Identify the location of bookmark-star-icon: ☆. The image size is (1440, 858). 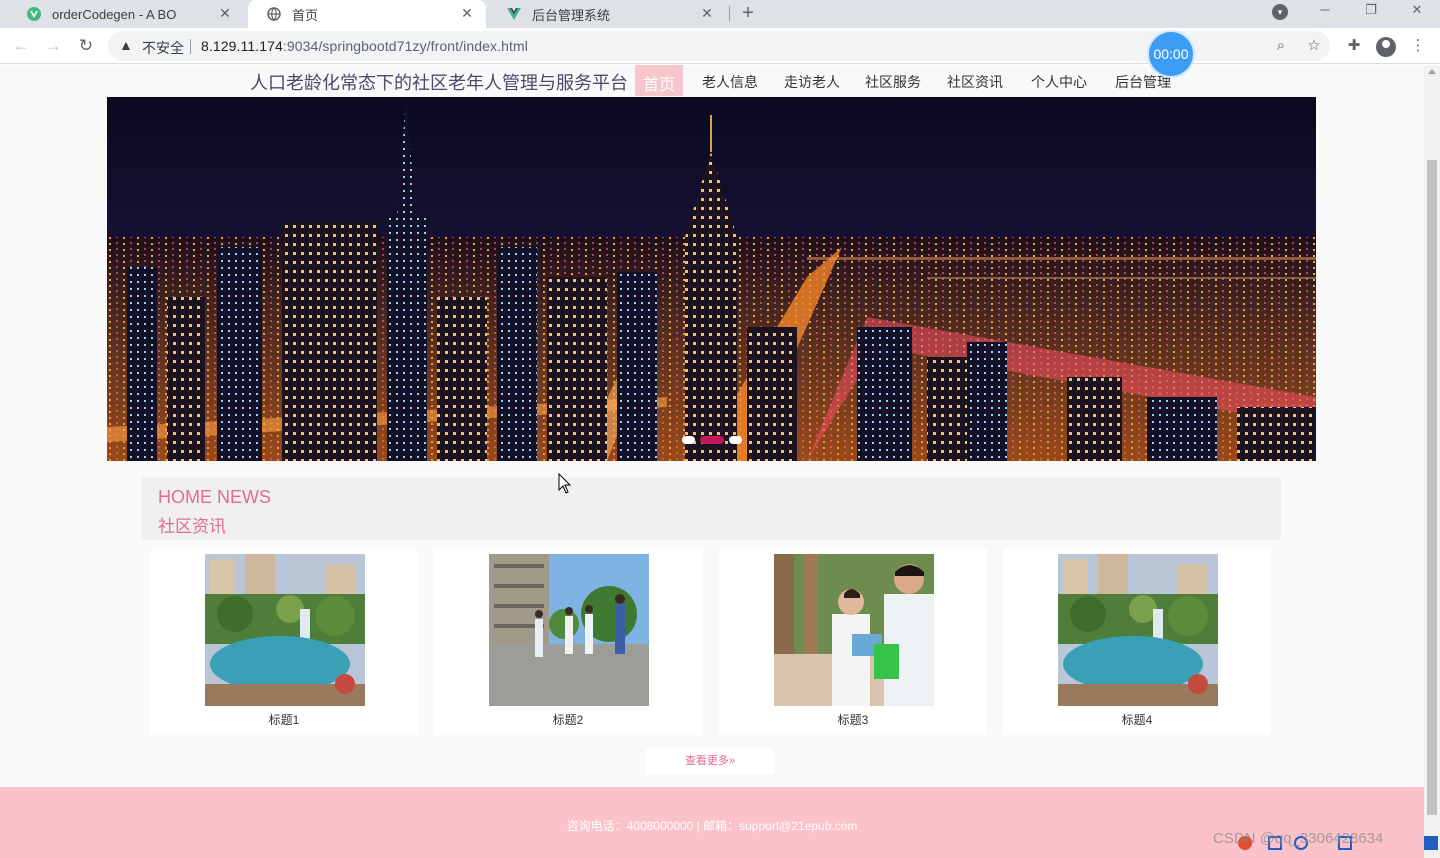
(1314, 46).